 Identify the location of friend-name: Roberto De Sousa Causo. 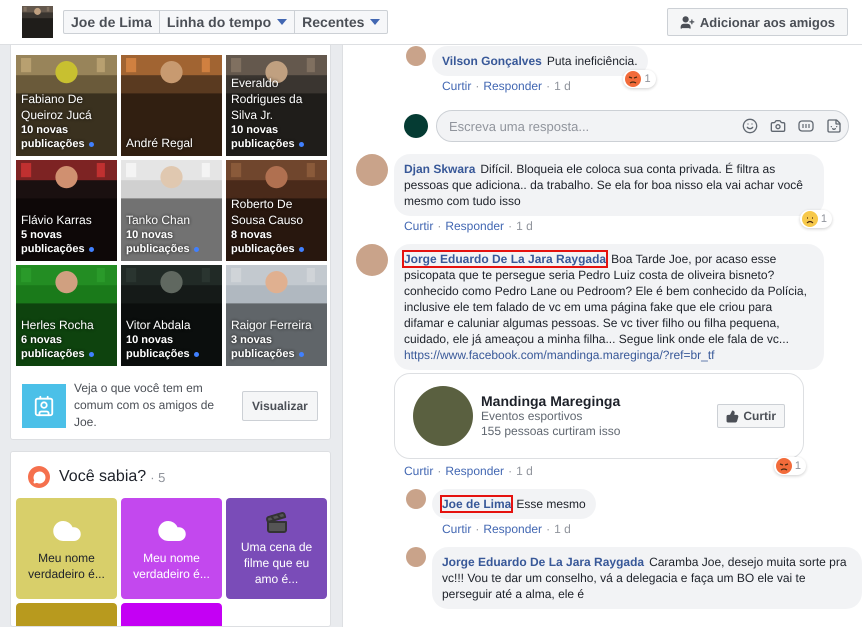
(267, 212).